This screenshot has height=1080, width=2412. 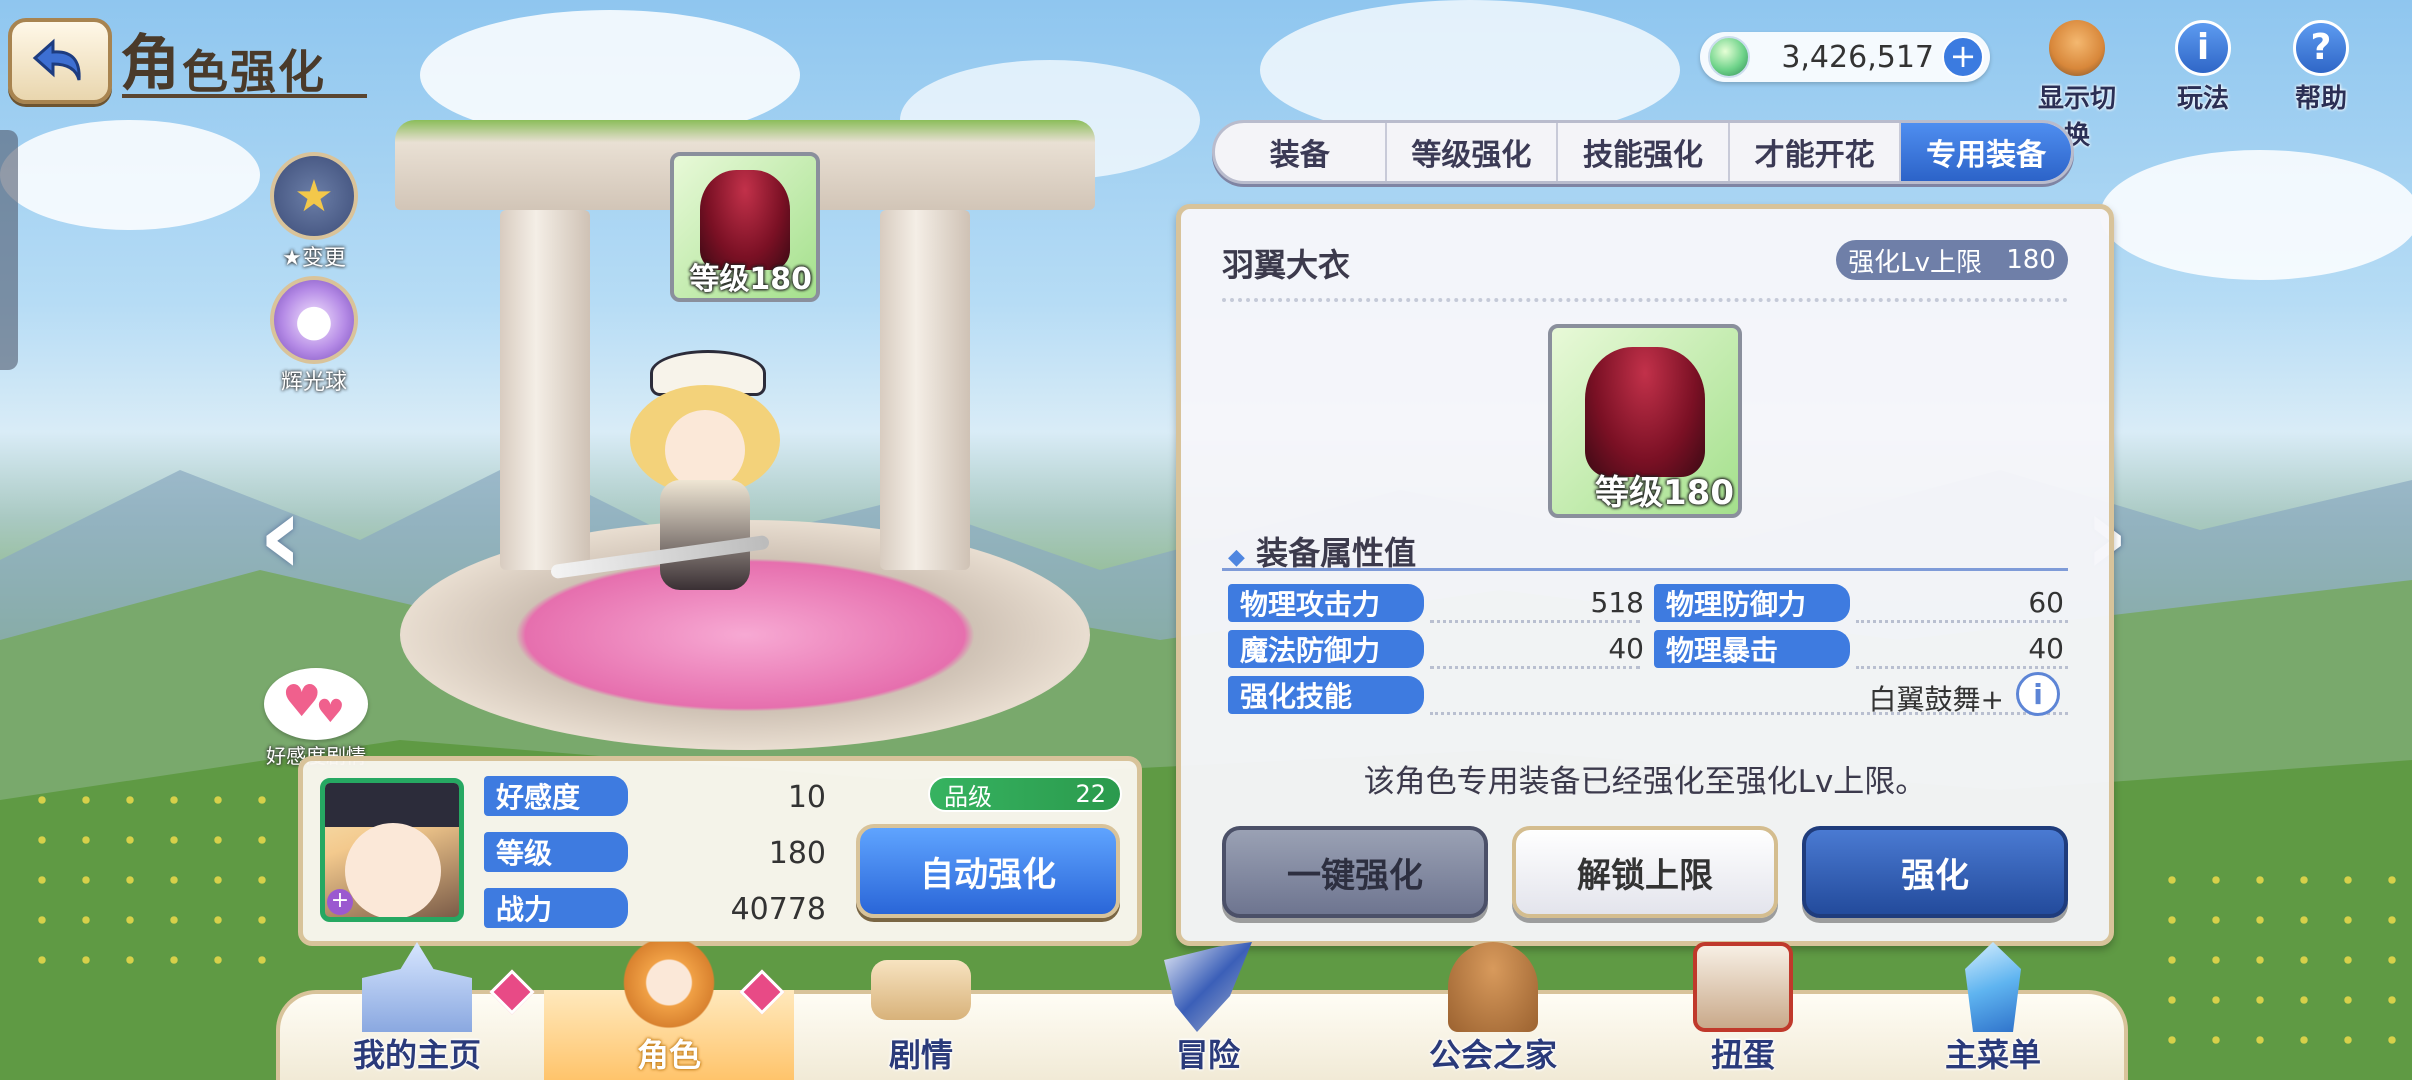 I want to click on character-portrait: +, so click(x=392, y=850).